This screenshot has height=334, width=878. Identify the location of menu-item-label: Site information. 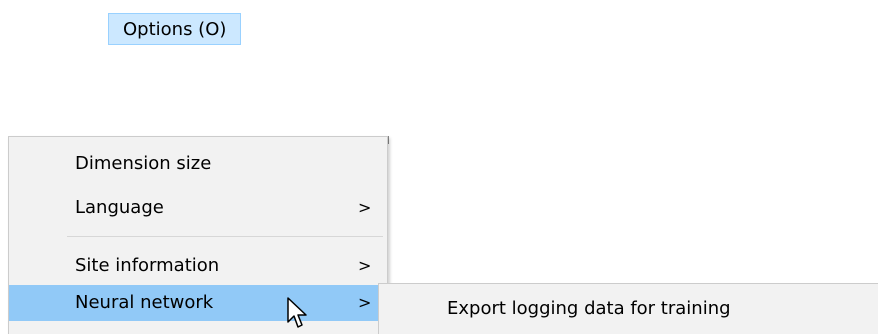
(147, 265).